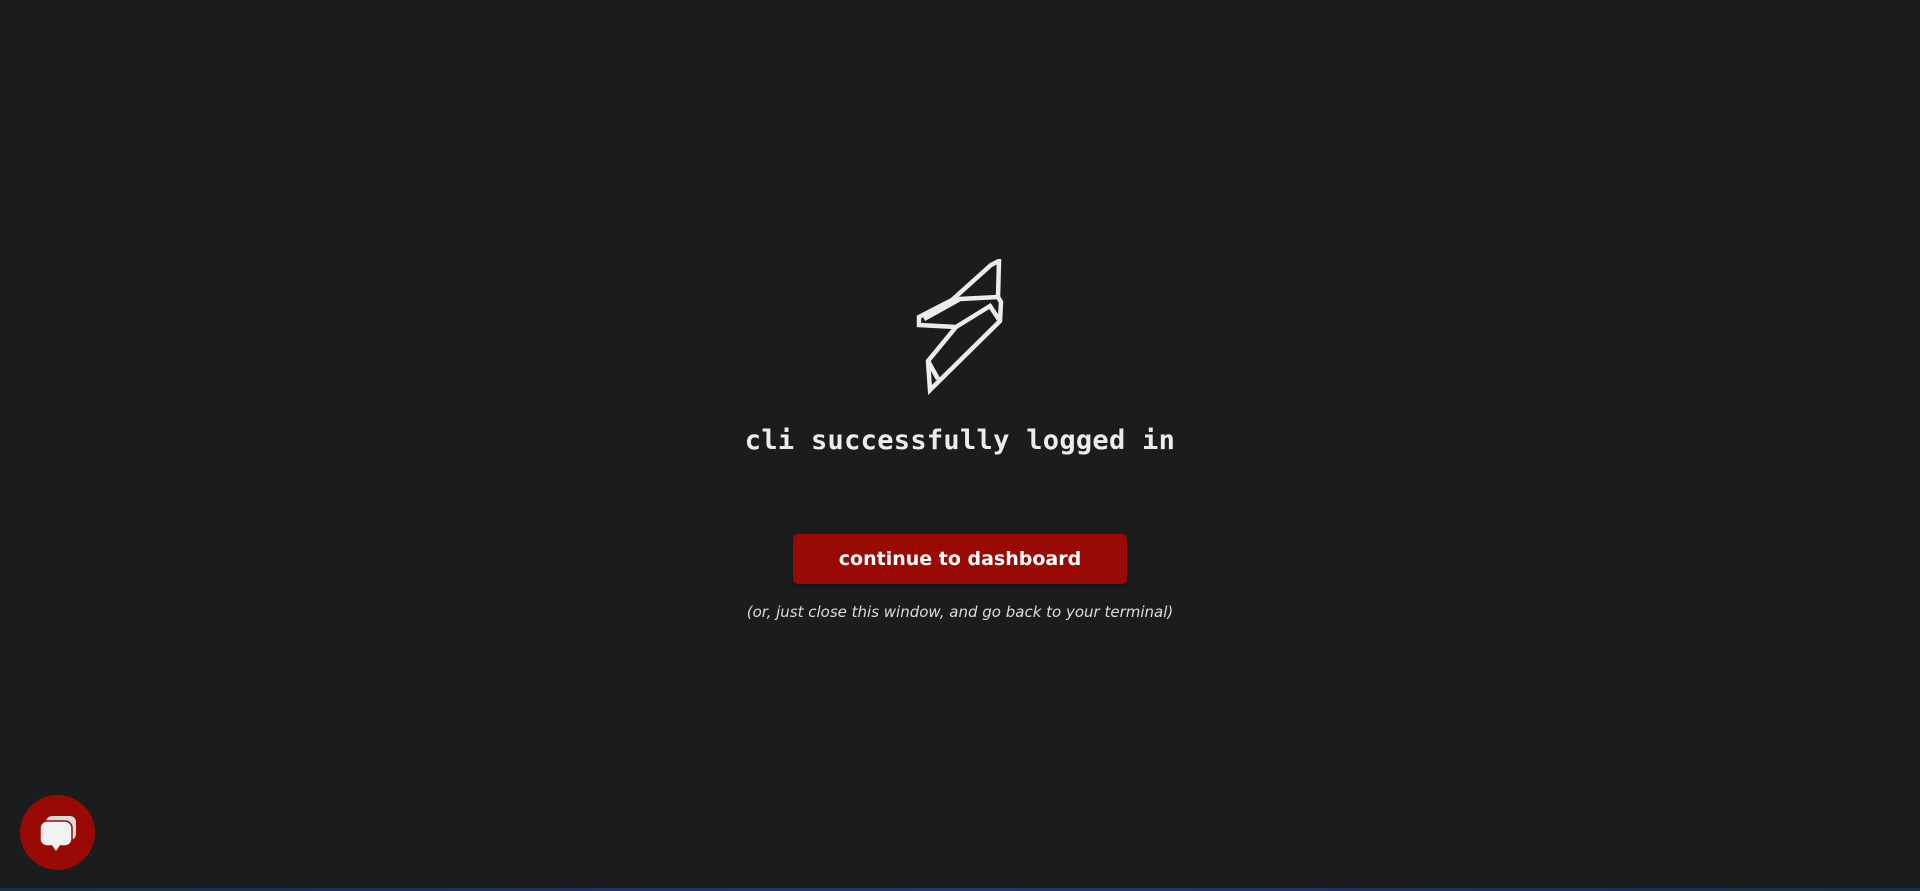 The width and height of the screenshot is (1920, 891). Describe the element at coordinates (960, 559) in the screenshot. I see `continue-to-dashboard-button: continue to dashboard` at that location.